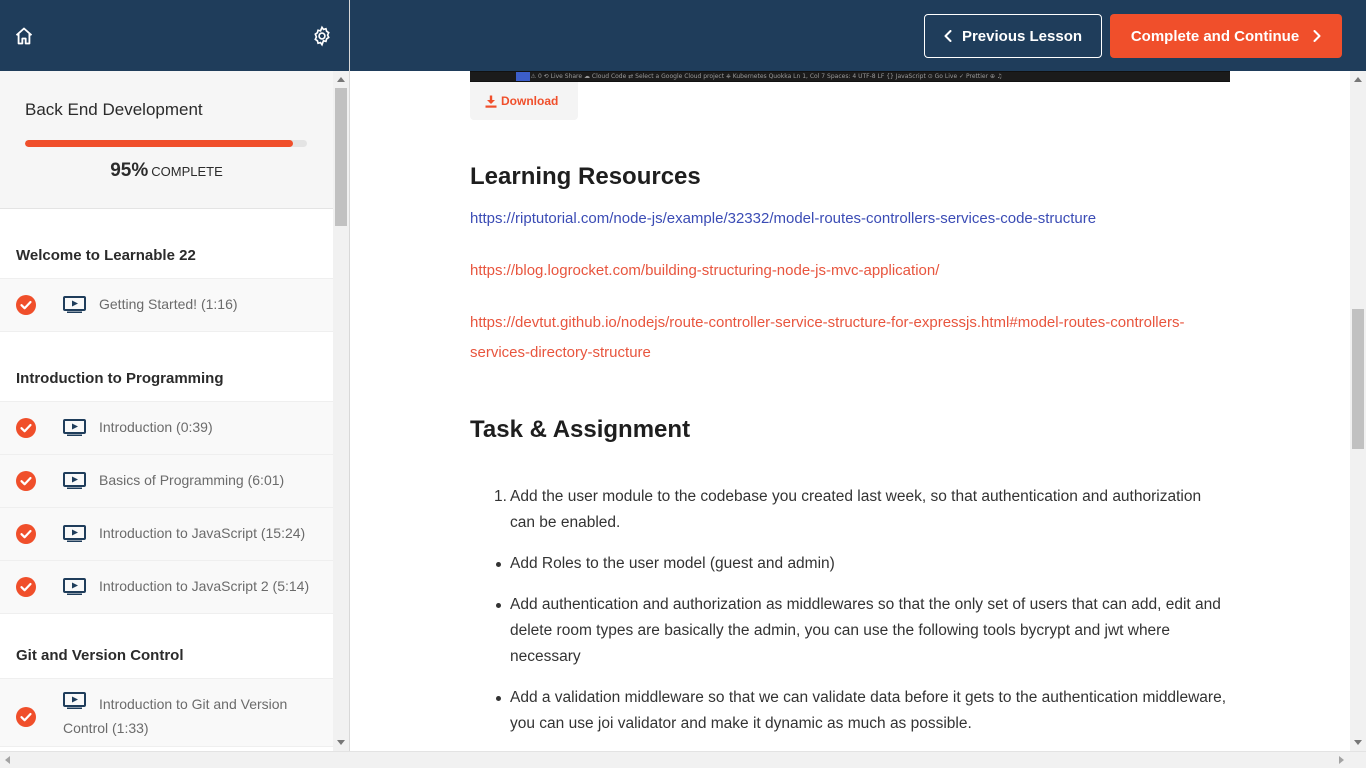 This screenshot has width=1366, height=768. What do you see at coordinates (156, 427) in the screenshot?
I see `lecture-label: Introduction (0:39)` at bounding box center [156, 427].